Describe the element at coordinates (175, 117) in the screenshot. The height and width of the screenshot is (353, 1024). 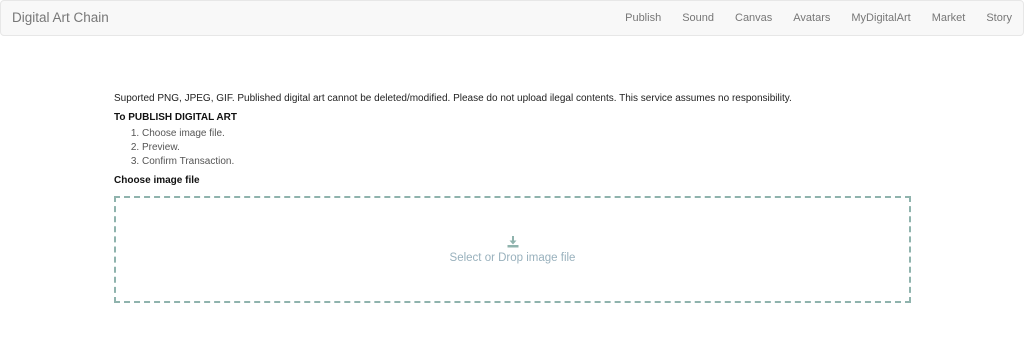
I see `publish-heading: To PUBLISH DIGITAL ART` at that location.